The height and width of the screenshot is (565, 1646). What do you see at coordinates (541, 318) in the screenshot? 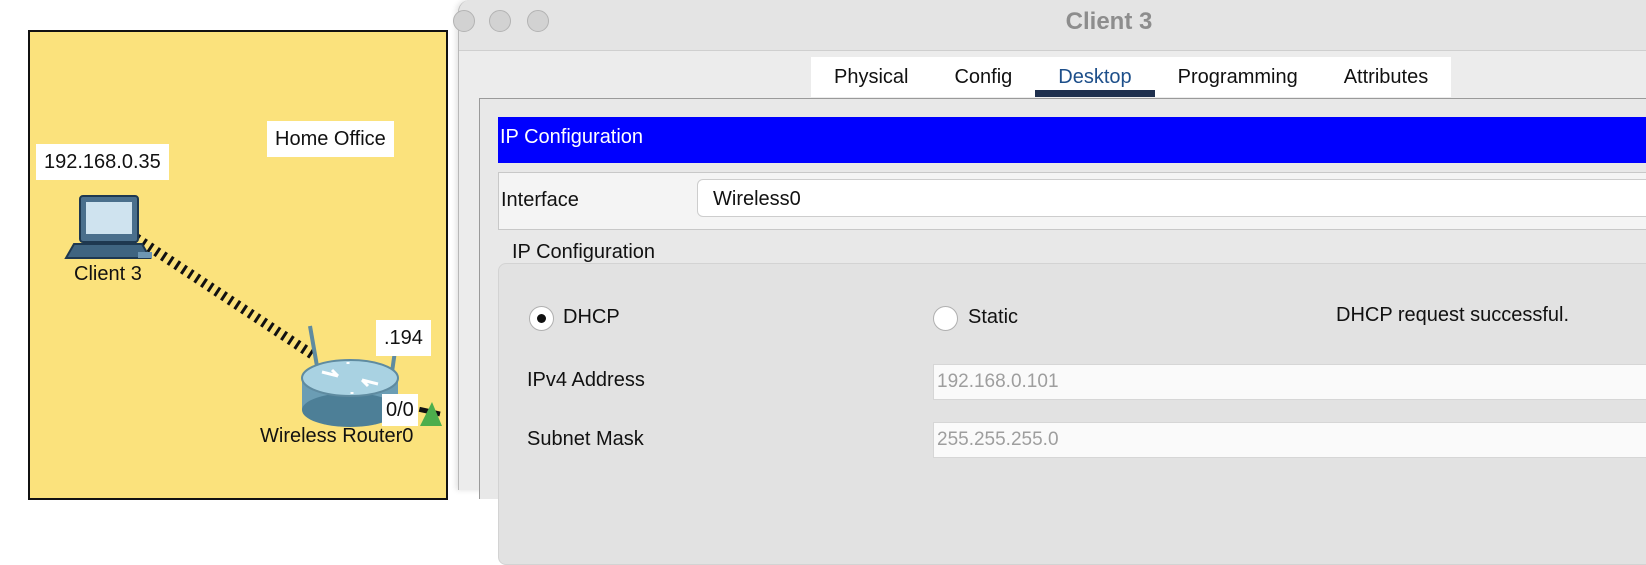
I see `dhcp-radio` at bounding box center [541, 318].